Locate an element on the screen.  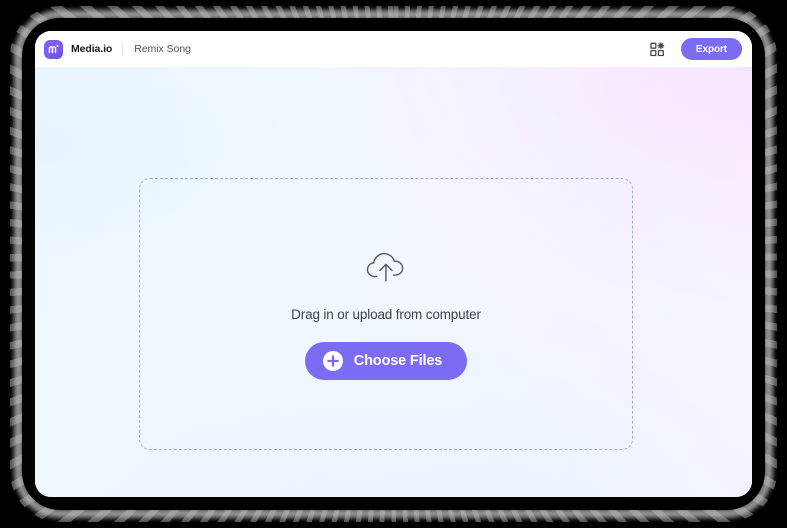
project-name: Remix Song is located at coordinates (162, 49).